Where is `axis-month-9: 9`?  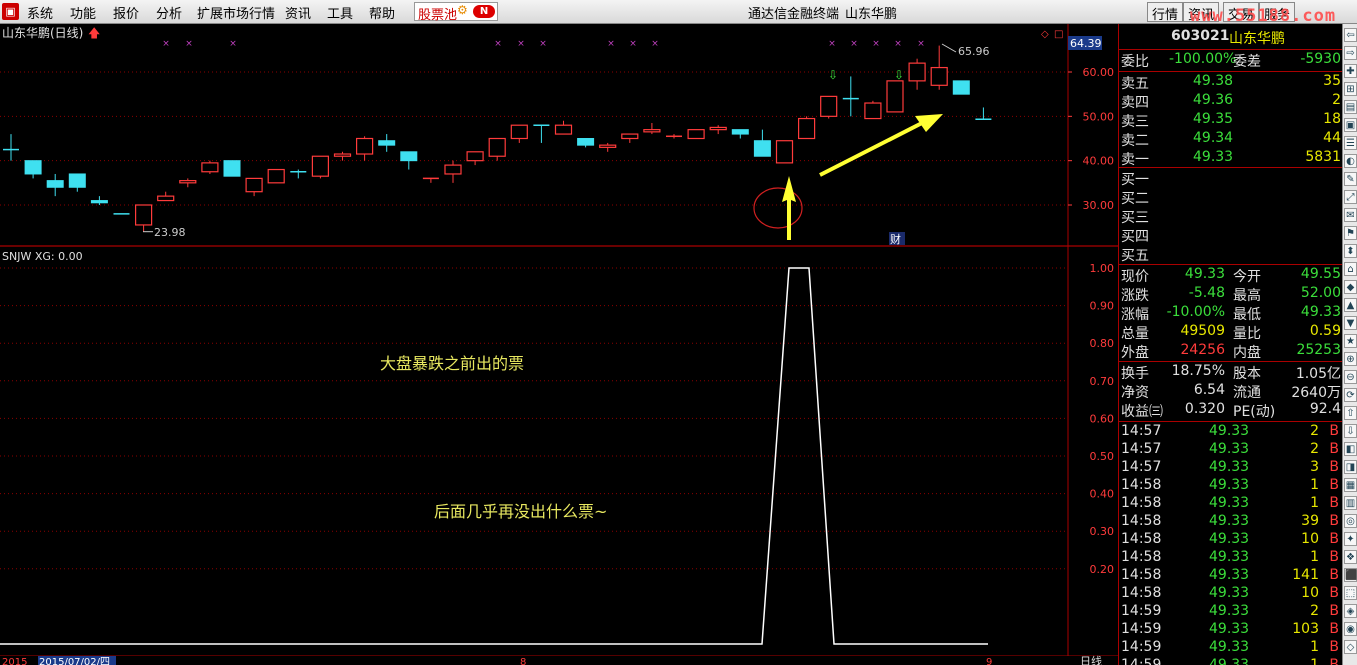
axis-month-9: 9 is located at coordinates (989, 661).